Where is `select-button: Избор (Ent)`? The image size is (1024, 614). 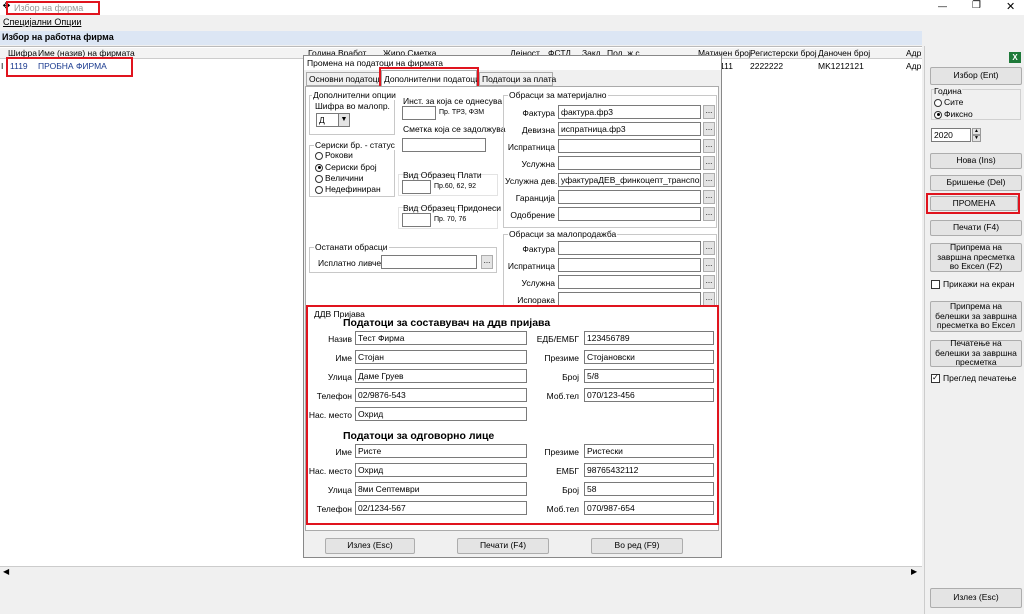 select-button: Избор (Ent) is located at coordinates (976, 76).